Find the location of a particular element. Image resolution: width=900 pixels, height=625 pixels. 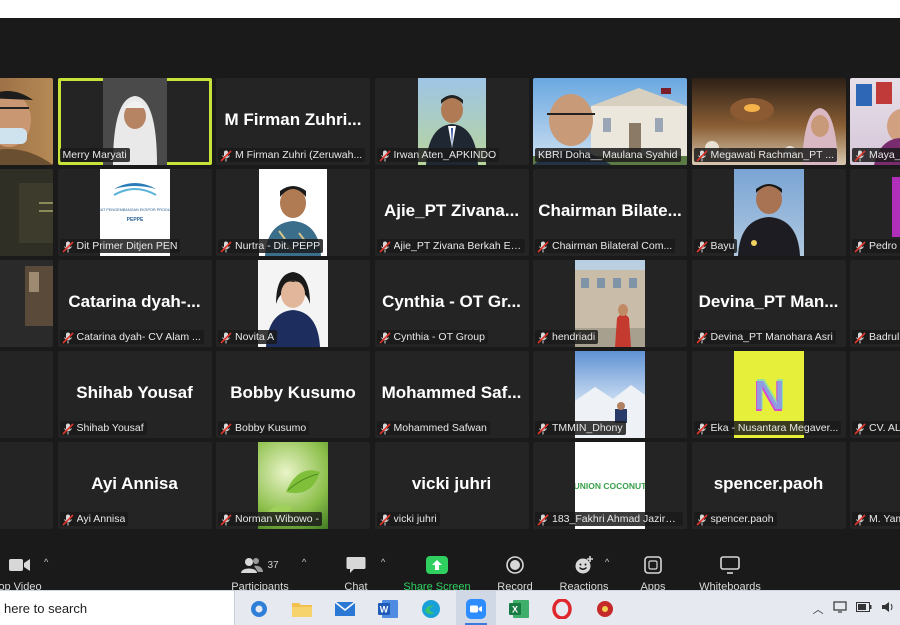

whiteboards-button: Whiteboards is located at coordinates (730, 567).